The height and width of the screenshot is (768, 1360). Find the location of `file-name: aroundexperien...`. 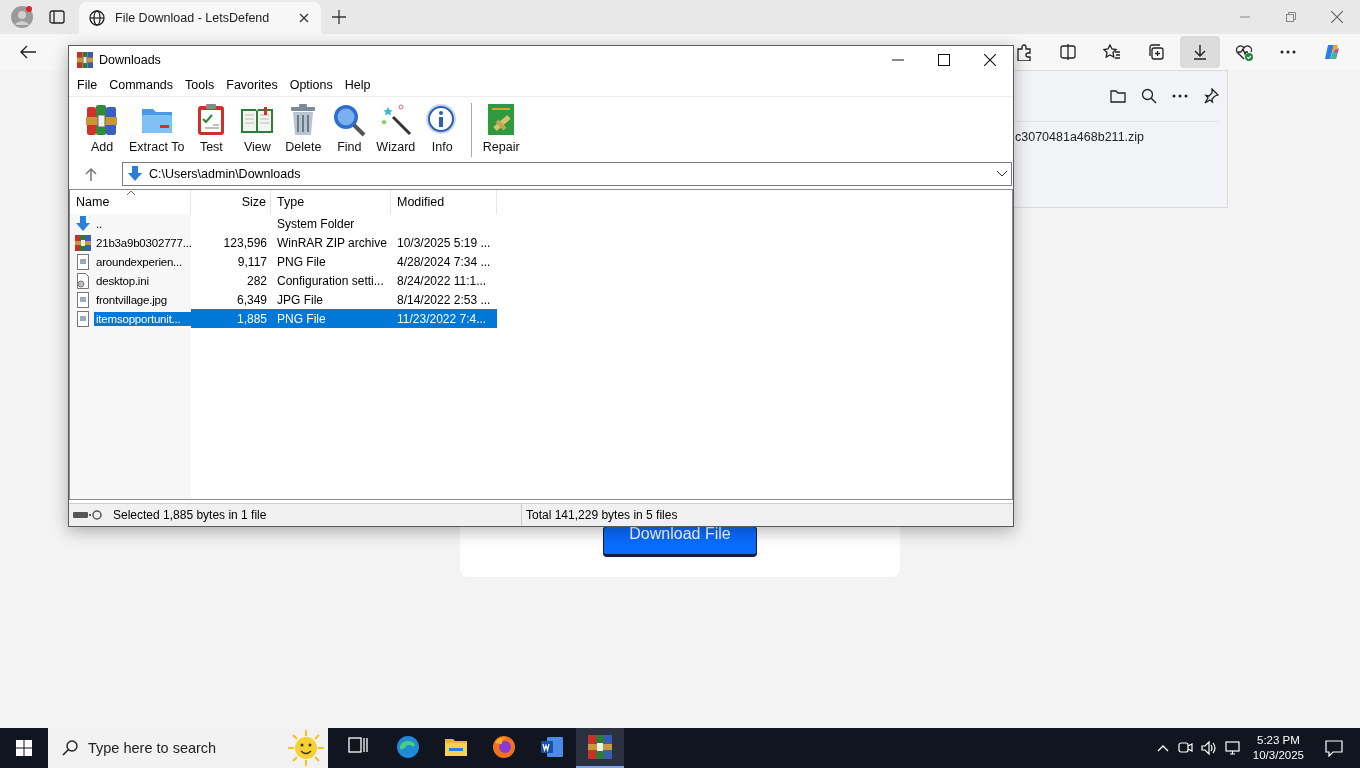

file-name: aroundexperien... is located at coordinates (142, 261).